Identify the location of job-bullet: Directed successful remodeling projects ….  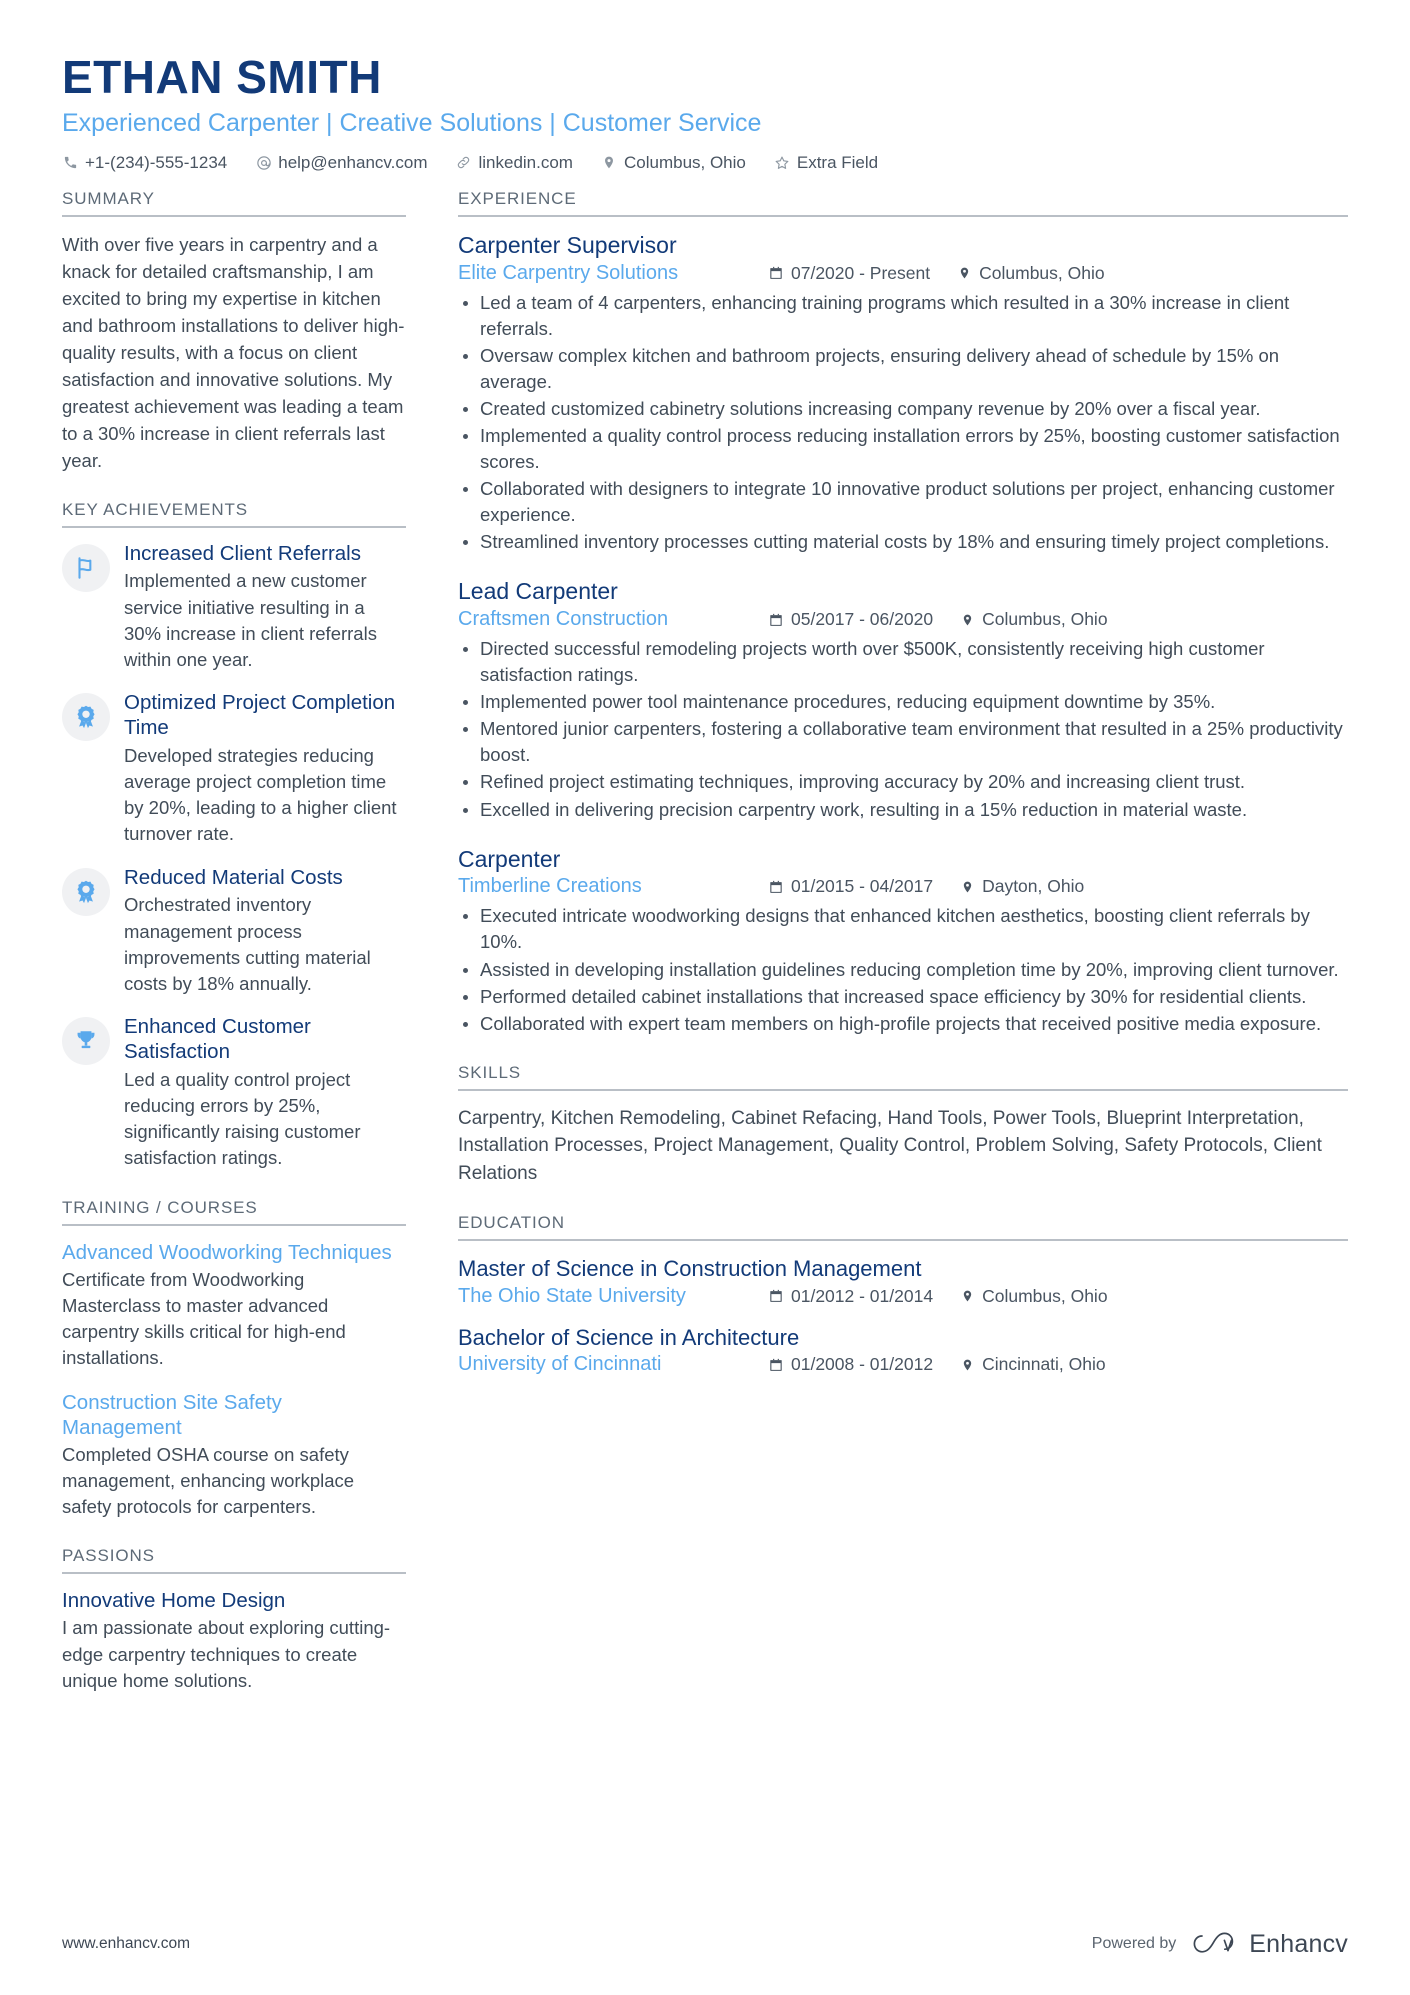
(903, 662).